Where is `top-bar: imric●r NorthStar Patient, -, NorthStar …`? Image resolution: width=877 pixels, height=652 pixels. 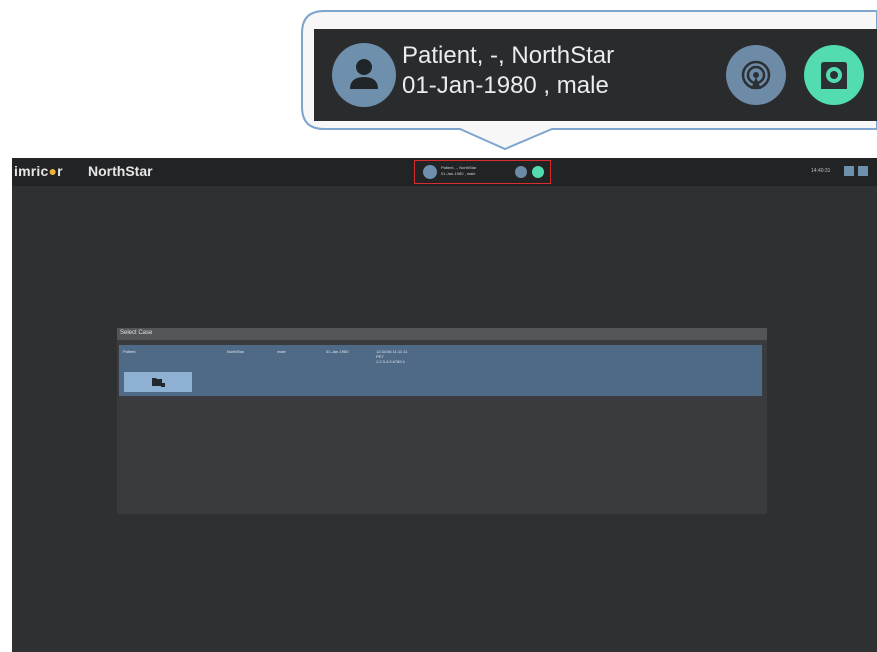 top-bar: imric●r NorthStar Patient, -, NorthStar … is located at coordinates (444, 172).